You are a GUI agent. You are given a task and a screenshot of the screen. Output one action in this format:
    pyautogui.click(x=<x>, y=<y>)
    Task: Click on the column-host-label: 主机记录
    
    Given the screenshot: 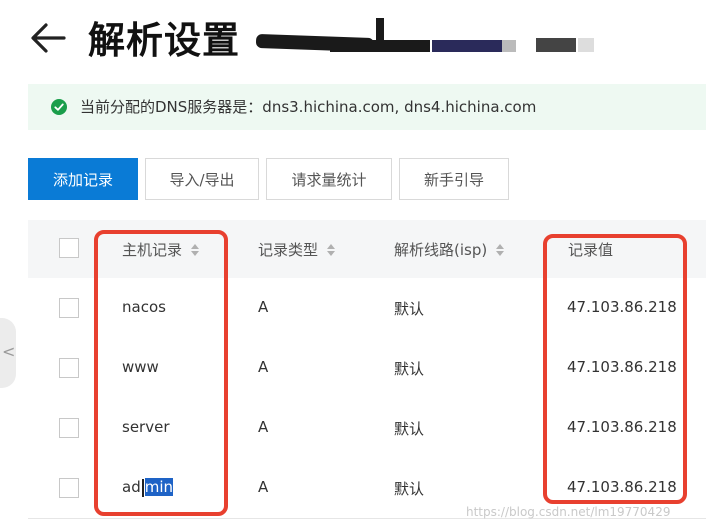 What is the action you would take?
    pyautogui.click(x=152, y=250)
    